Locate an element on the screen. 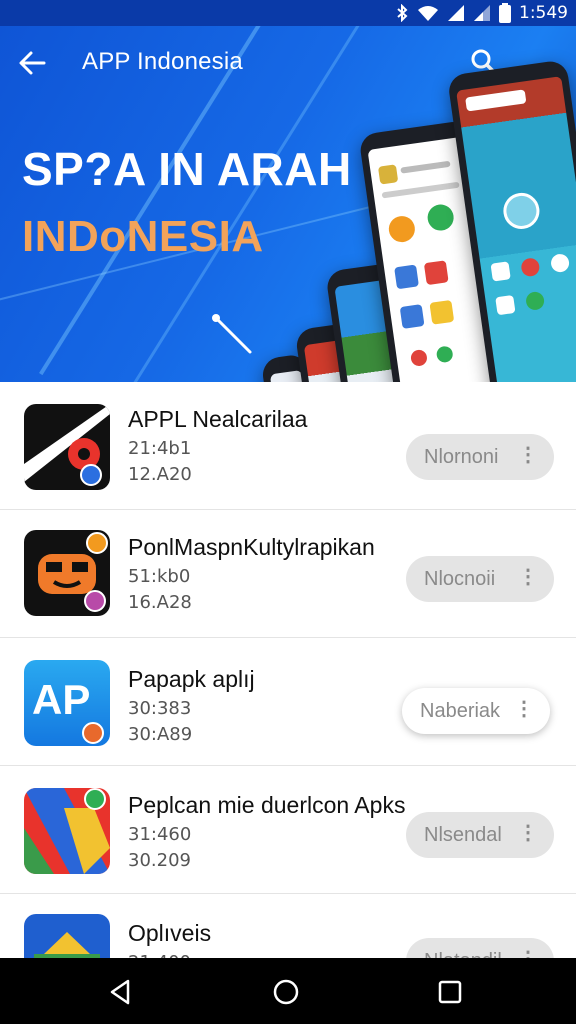 The image size is (576, 1024). nav-home-button is located at coordinates (286, 992).